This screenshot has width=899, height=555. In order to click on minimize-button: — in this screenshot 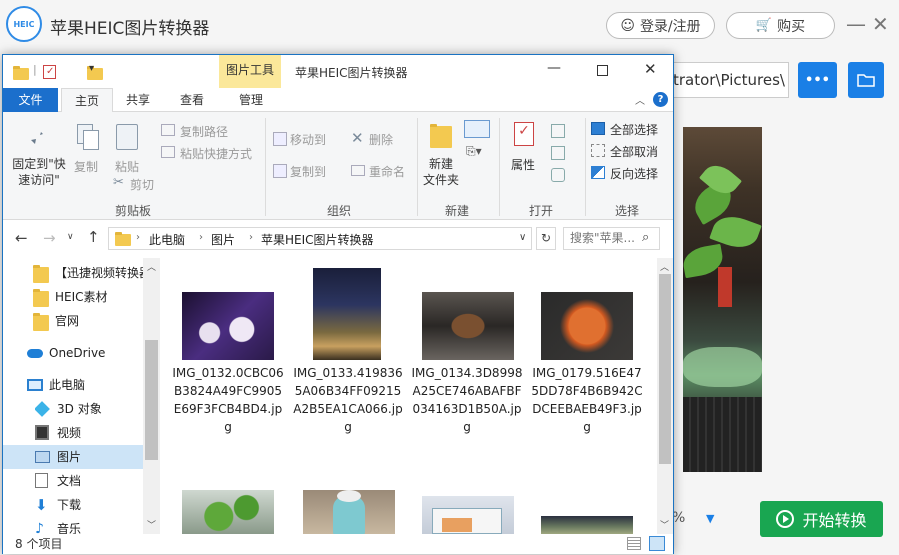, I will do `click(554, 68)`.